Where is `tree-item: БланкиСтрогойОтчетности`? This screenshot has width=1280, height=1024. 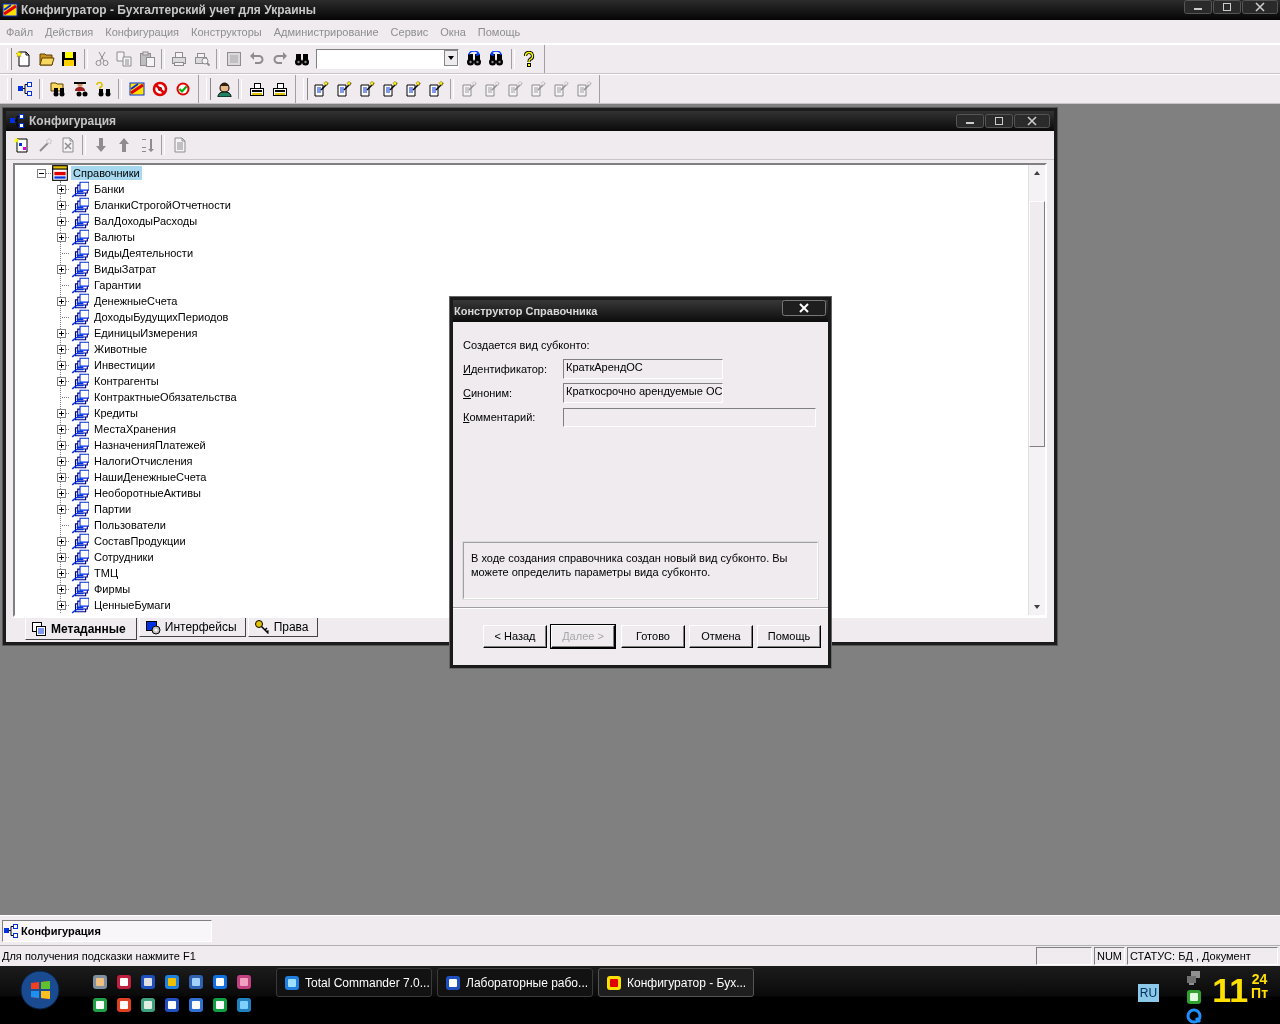 tree-item: БланкиСтрогойОтчетности is located at coordinates (162, 205).